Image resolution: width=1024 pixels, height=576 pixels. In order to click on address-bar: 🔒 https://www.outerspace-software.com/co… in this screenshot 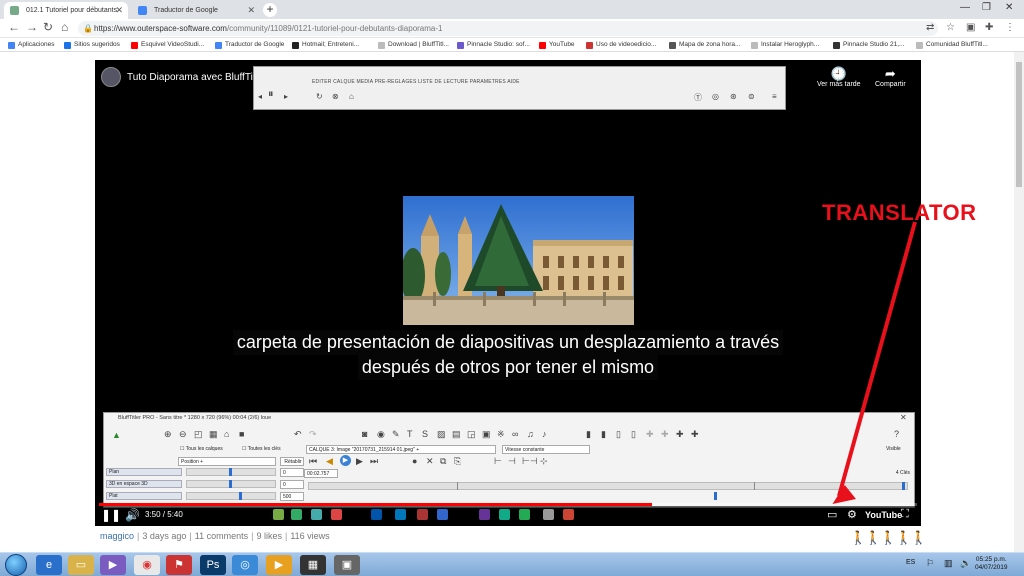, I will do `click(508, 28)`.